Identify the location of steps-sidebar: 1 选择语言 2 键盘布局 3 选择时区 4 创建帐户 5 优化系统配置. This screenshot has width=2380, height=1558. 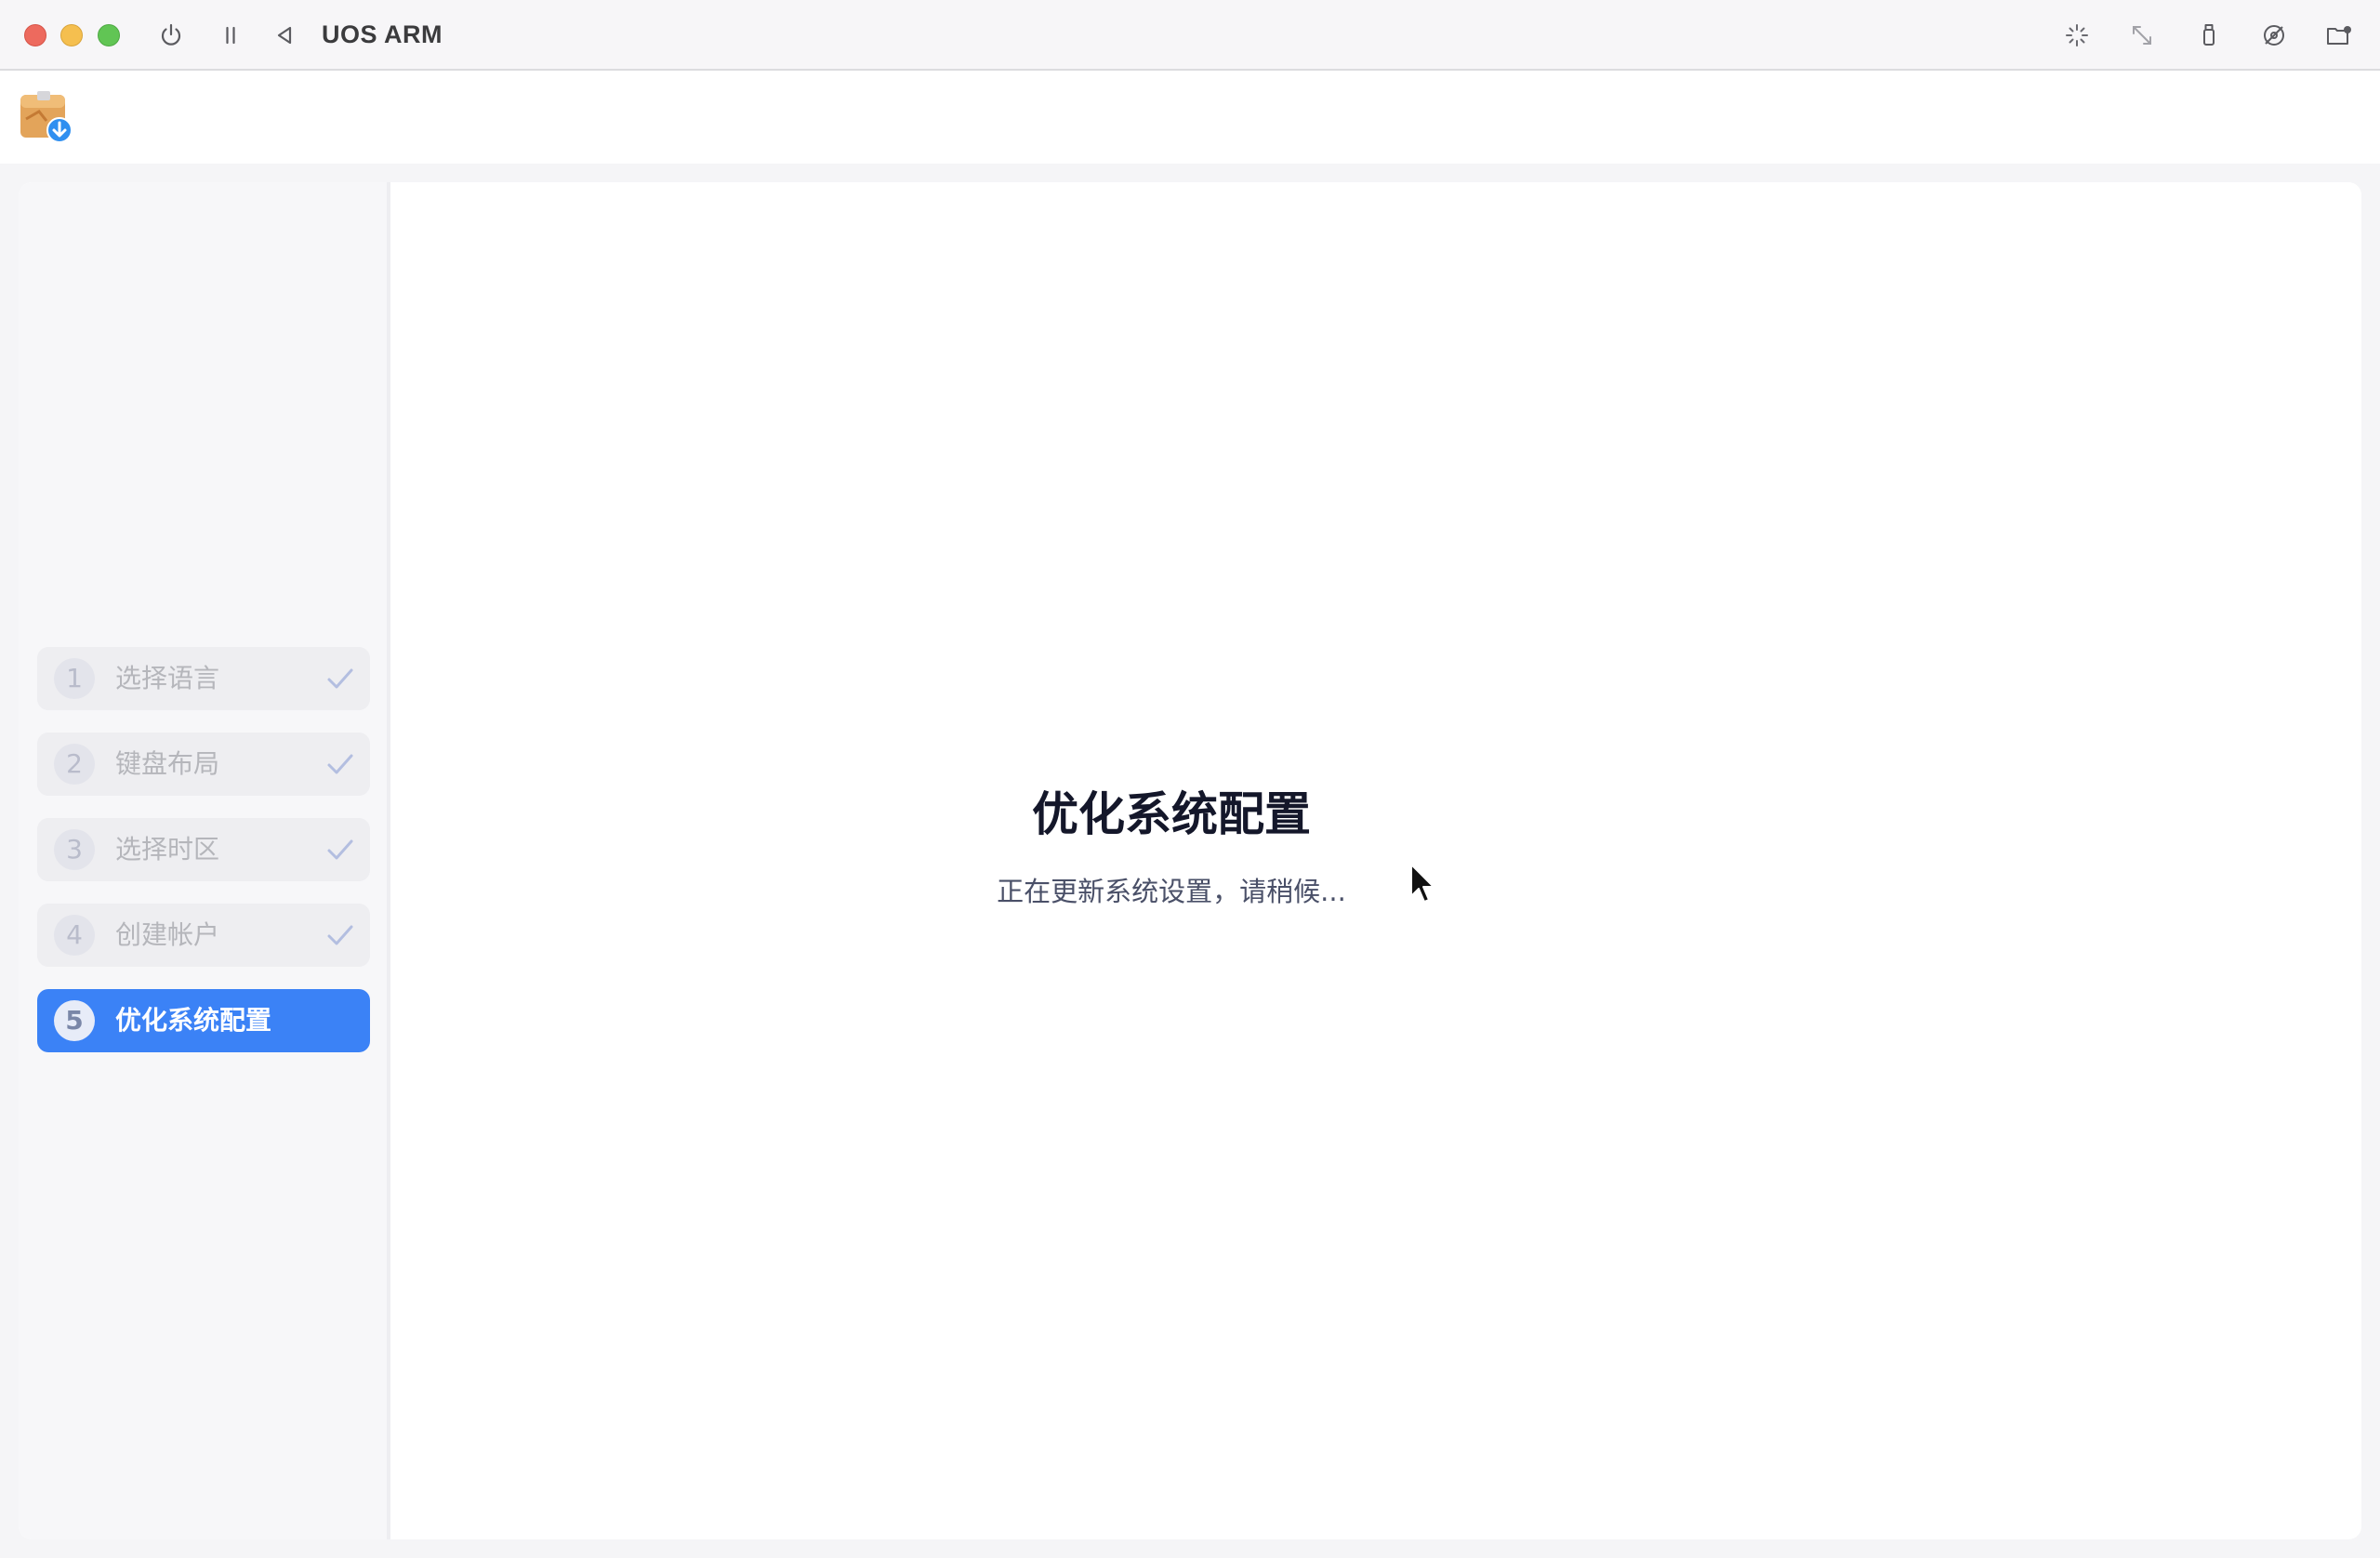
(204, 861).